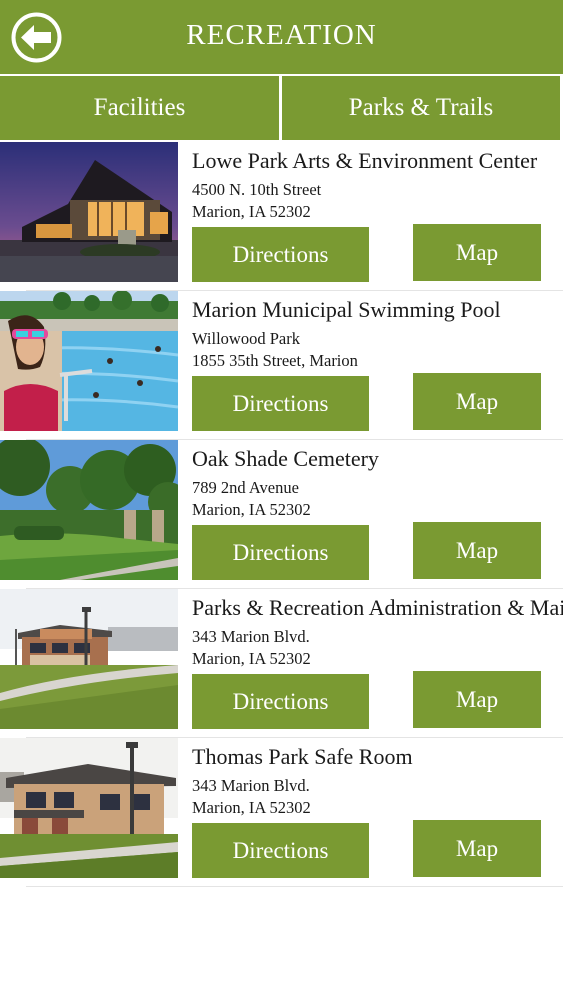  I want to click on tab-facilities: Facilities, so click(139, 108).